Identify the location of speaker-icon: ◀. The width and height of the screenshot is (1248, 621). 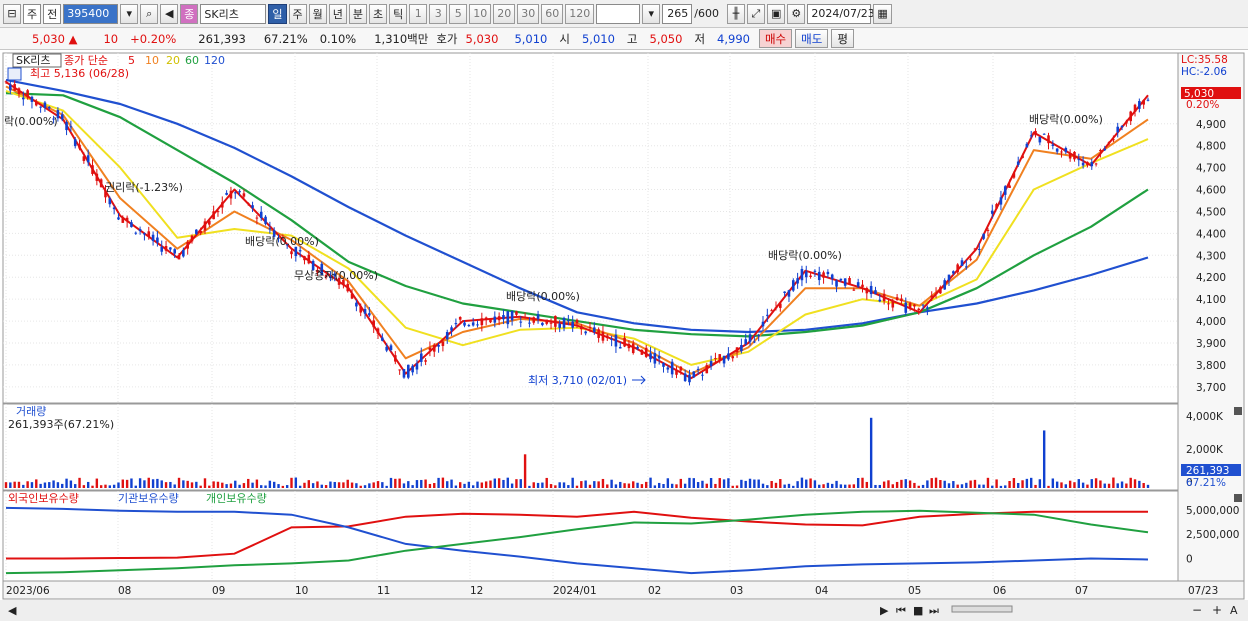
(169, 13).